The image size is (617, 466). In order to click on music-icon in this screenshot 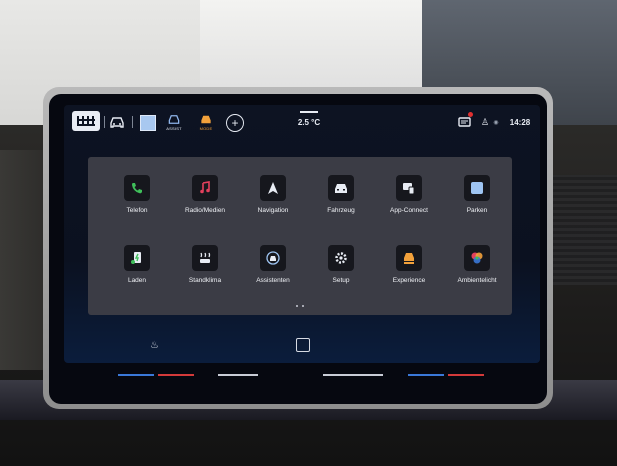, I will do `click(205, 188)`.